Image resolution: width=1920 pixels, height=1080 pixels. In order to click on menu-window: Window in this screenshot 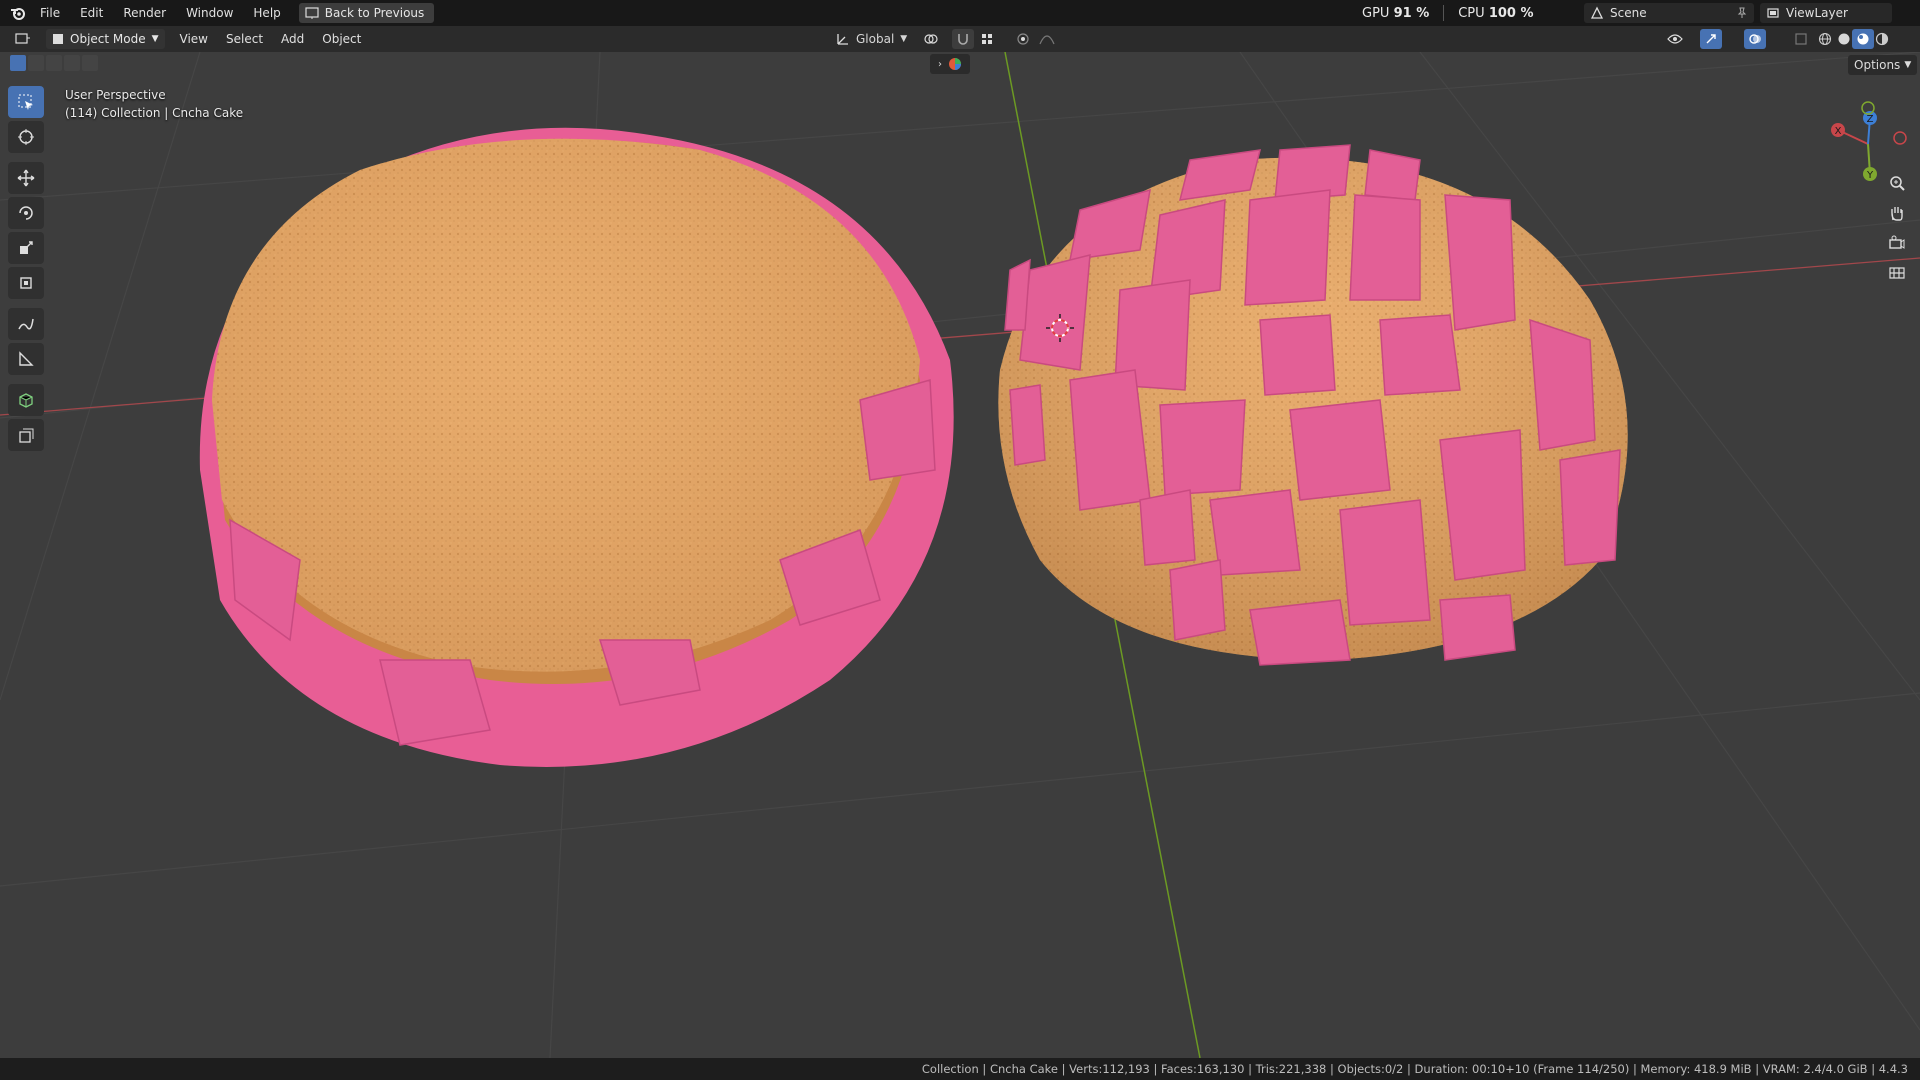, I will do `click(209, 13)`.